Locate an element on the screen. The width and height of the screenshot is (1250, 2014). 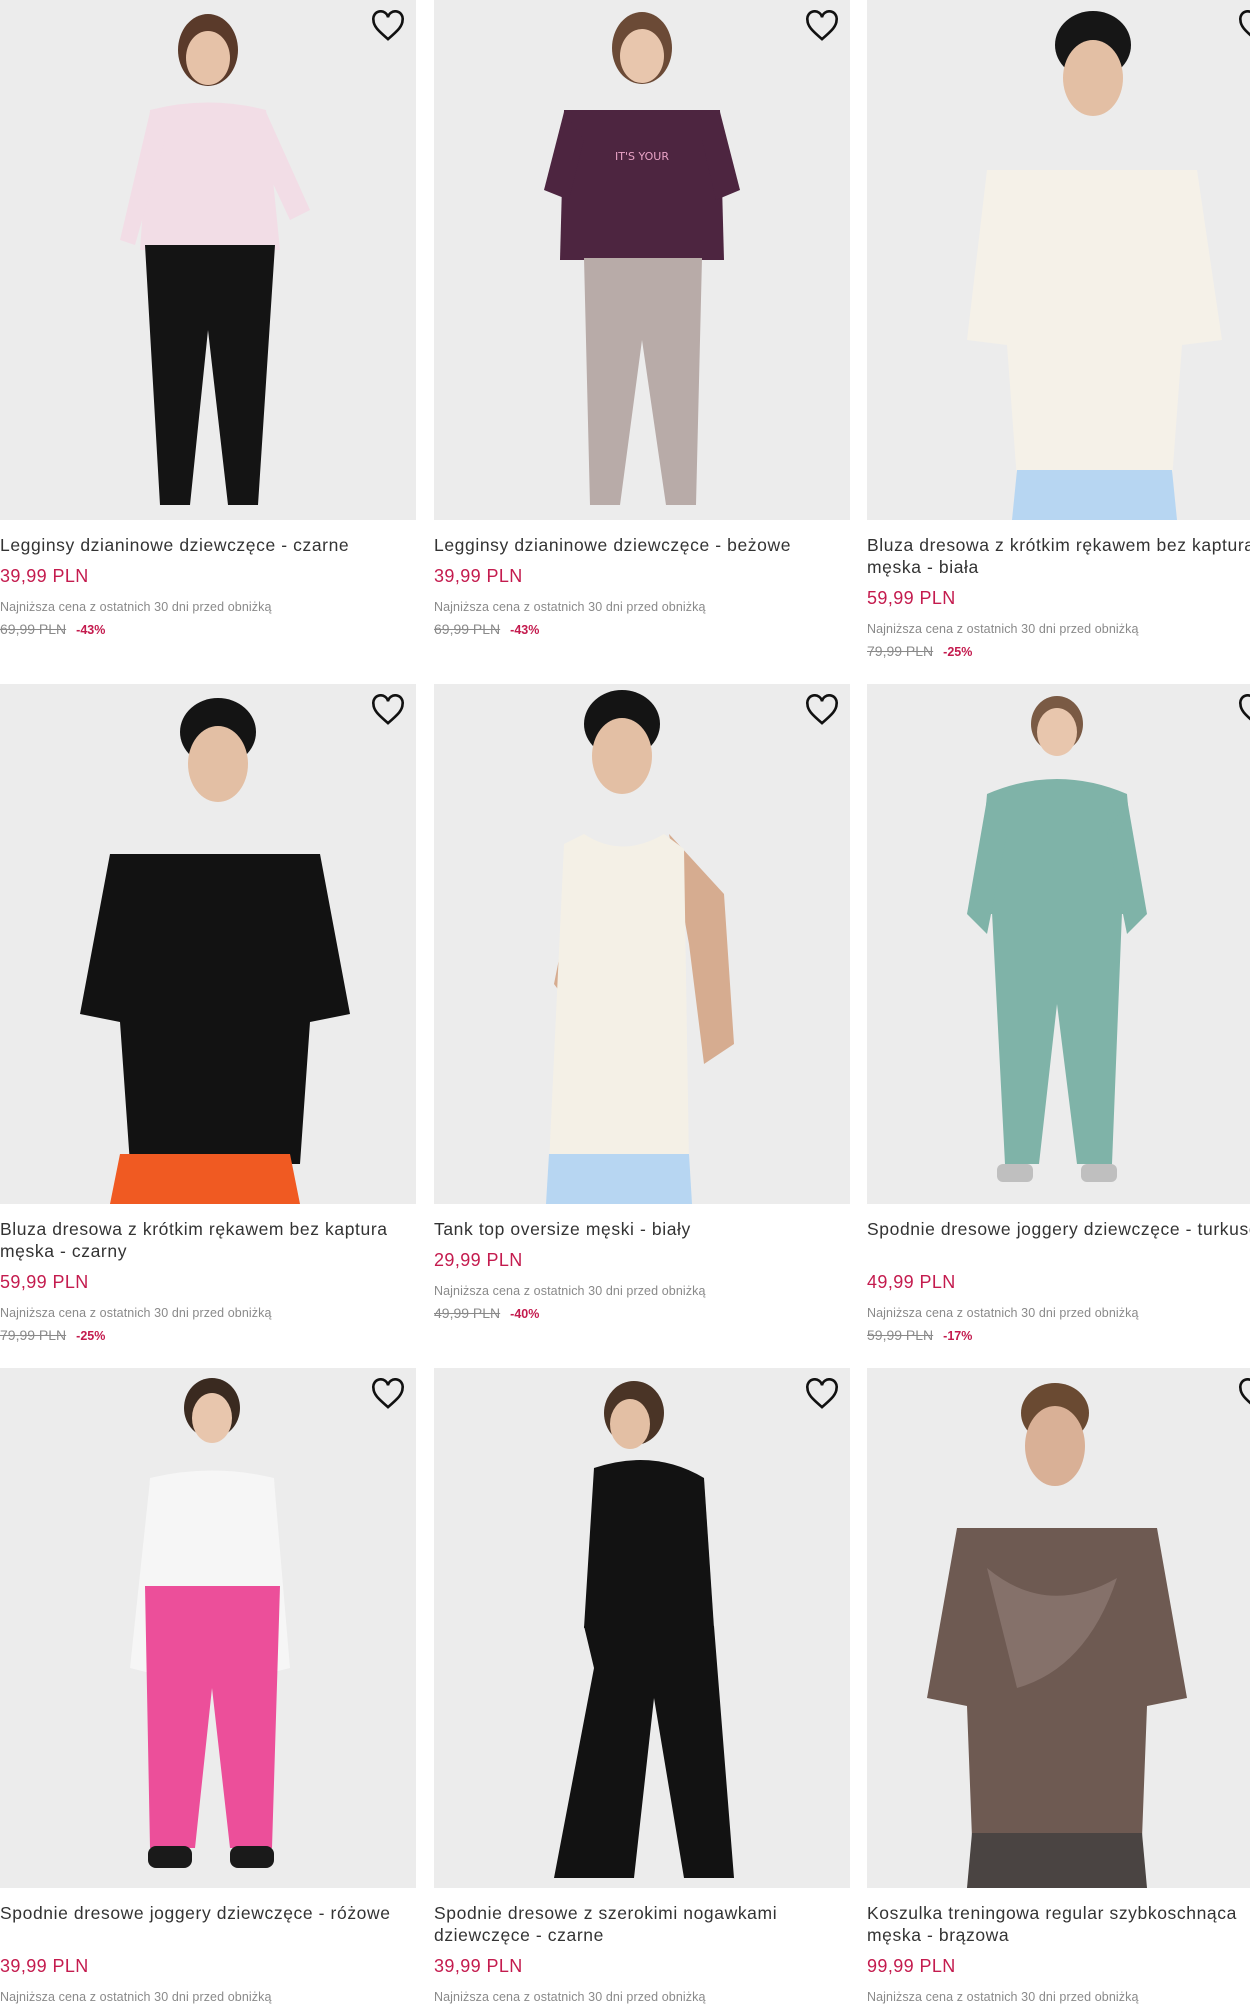
svg-text: IT'S YOUR is located at coordinates (642, 156).